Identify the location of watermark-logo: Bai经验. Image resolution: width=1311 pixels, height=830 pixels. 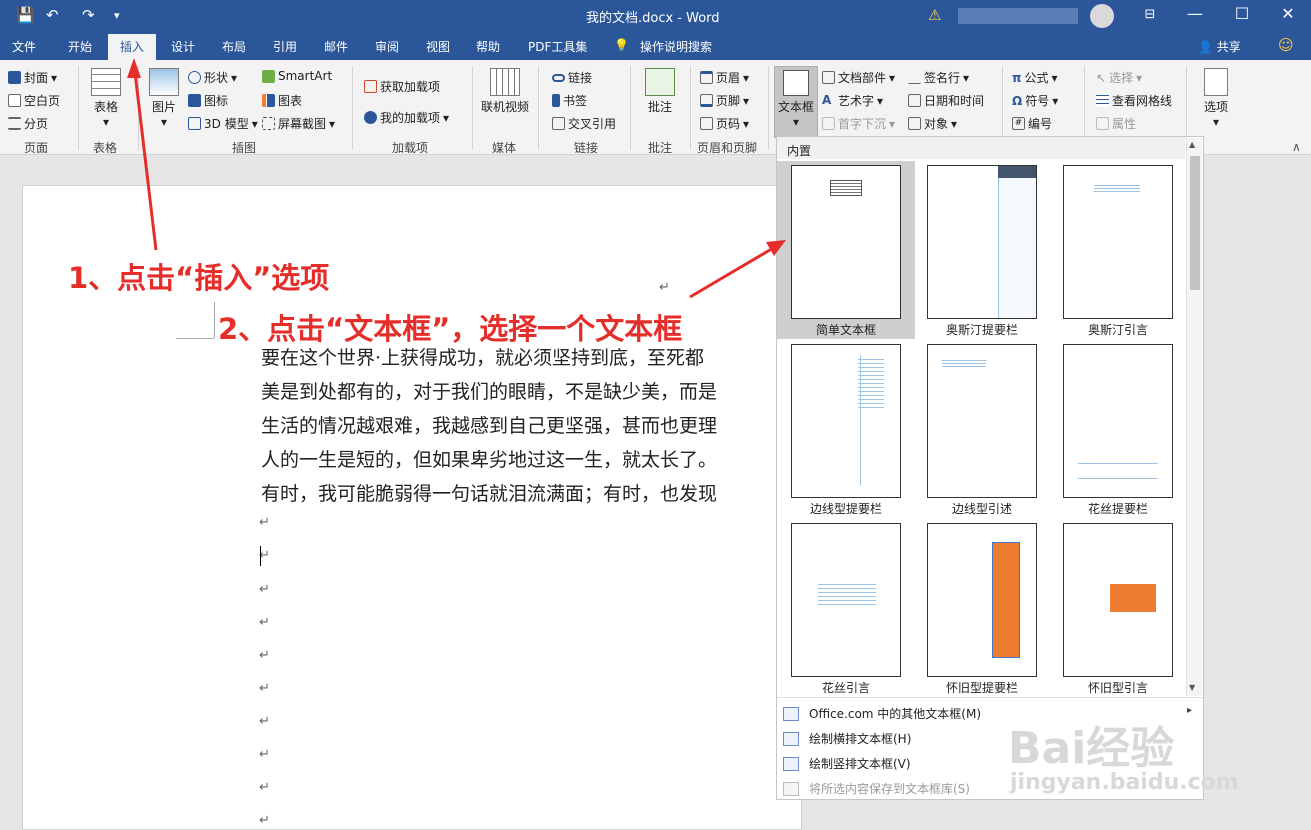
(1091, 748).